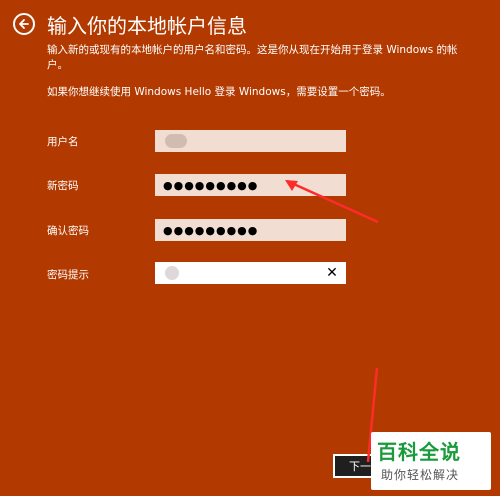  Describe the element at coordinates (211, 185) in the screenshot. I see `new-password-mask: ●●●●●●●●●` at that location.